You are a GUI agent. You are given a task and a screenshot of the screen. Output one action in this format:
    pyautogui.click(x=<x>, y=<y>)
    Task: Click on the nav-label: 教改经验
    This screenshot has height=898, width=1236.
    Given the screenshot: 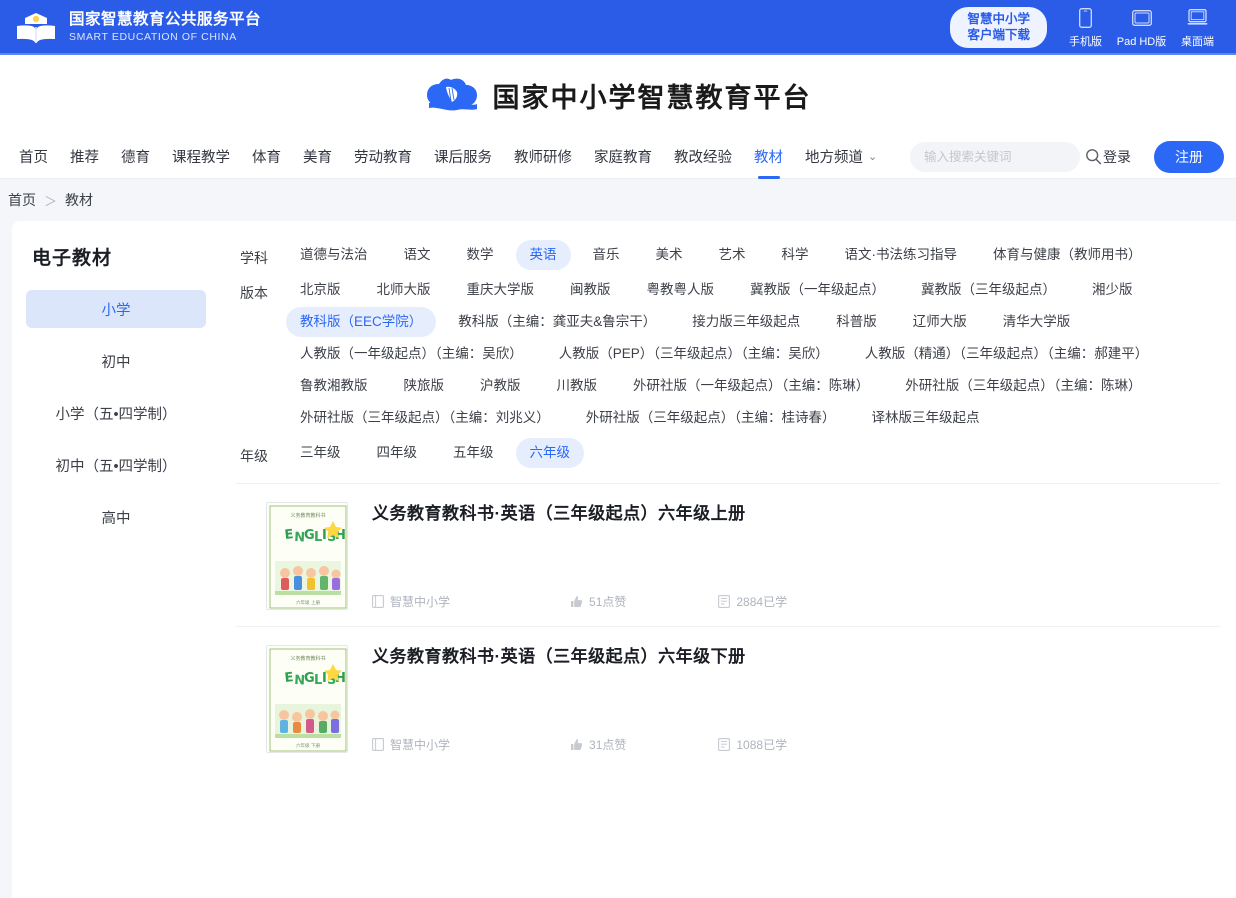 What is the action you would take?
    pyautogui.click(x=703, y=158)
    